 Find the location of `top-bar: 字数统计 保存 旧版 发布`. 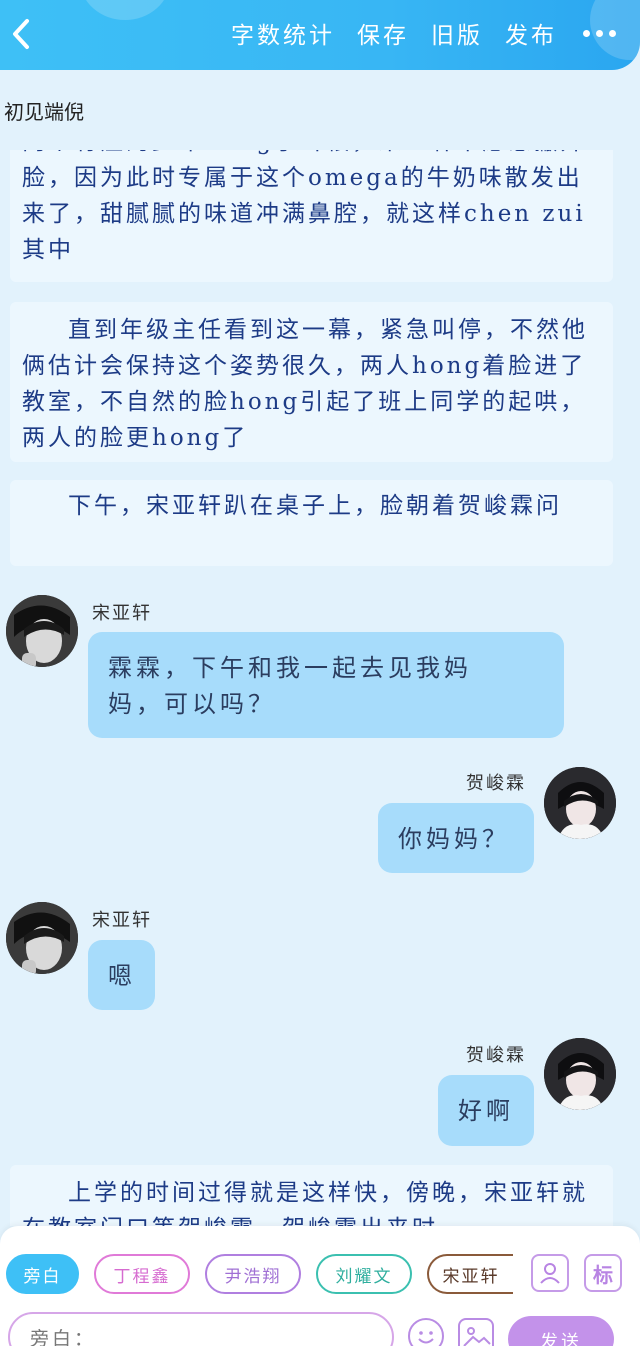

top-bar: 字数统计 保存 旧版 发布 is located at coordinates (320, 35).